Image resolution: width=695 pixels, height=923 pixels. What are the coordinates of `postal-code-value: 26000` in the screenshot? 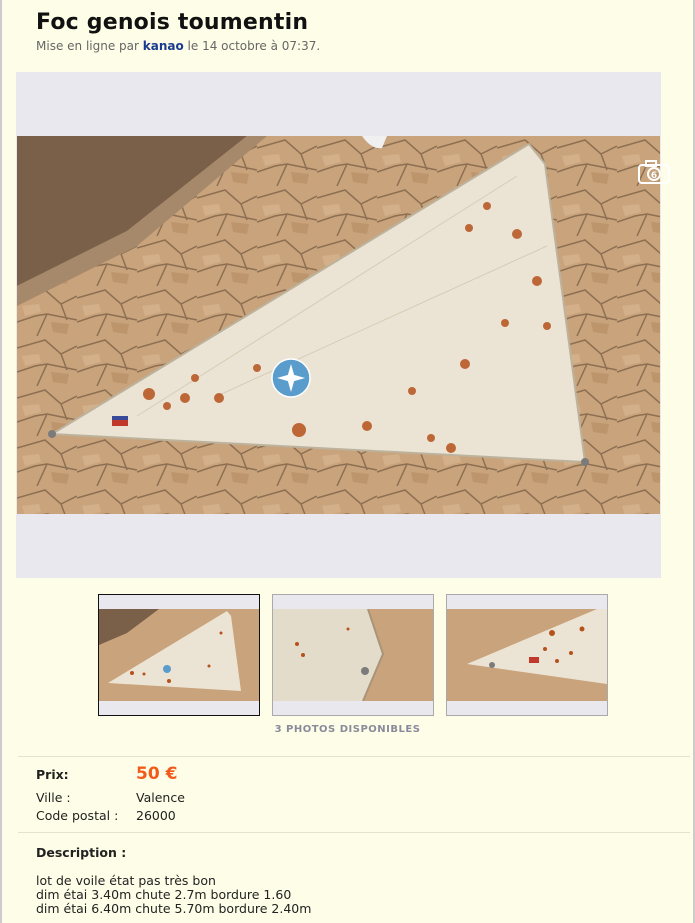 It's located at (156, 815).